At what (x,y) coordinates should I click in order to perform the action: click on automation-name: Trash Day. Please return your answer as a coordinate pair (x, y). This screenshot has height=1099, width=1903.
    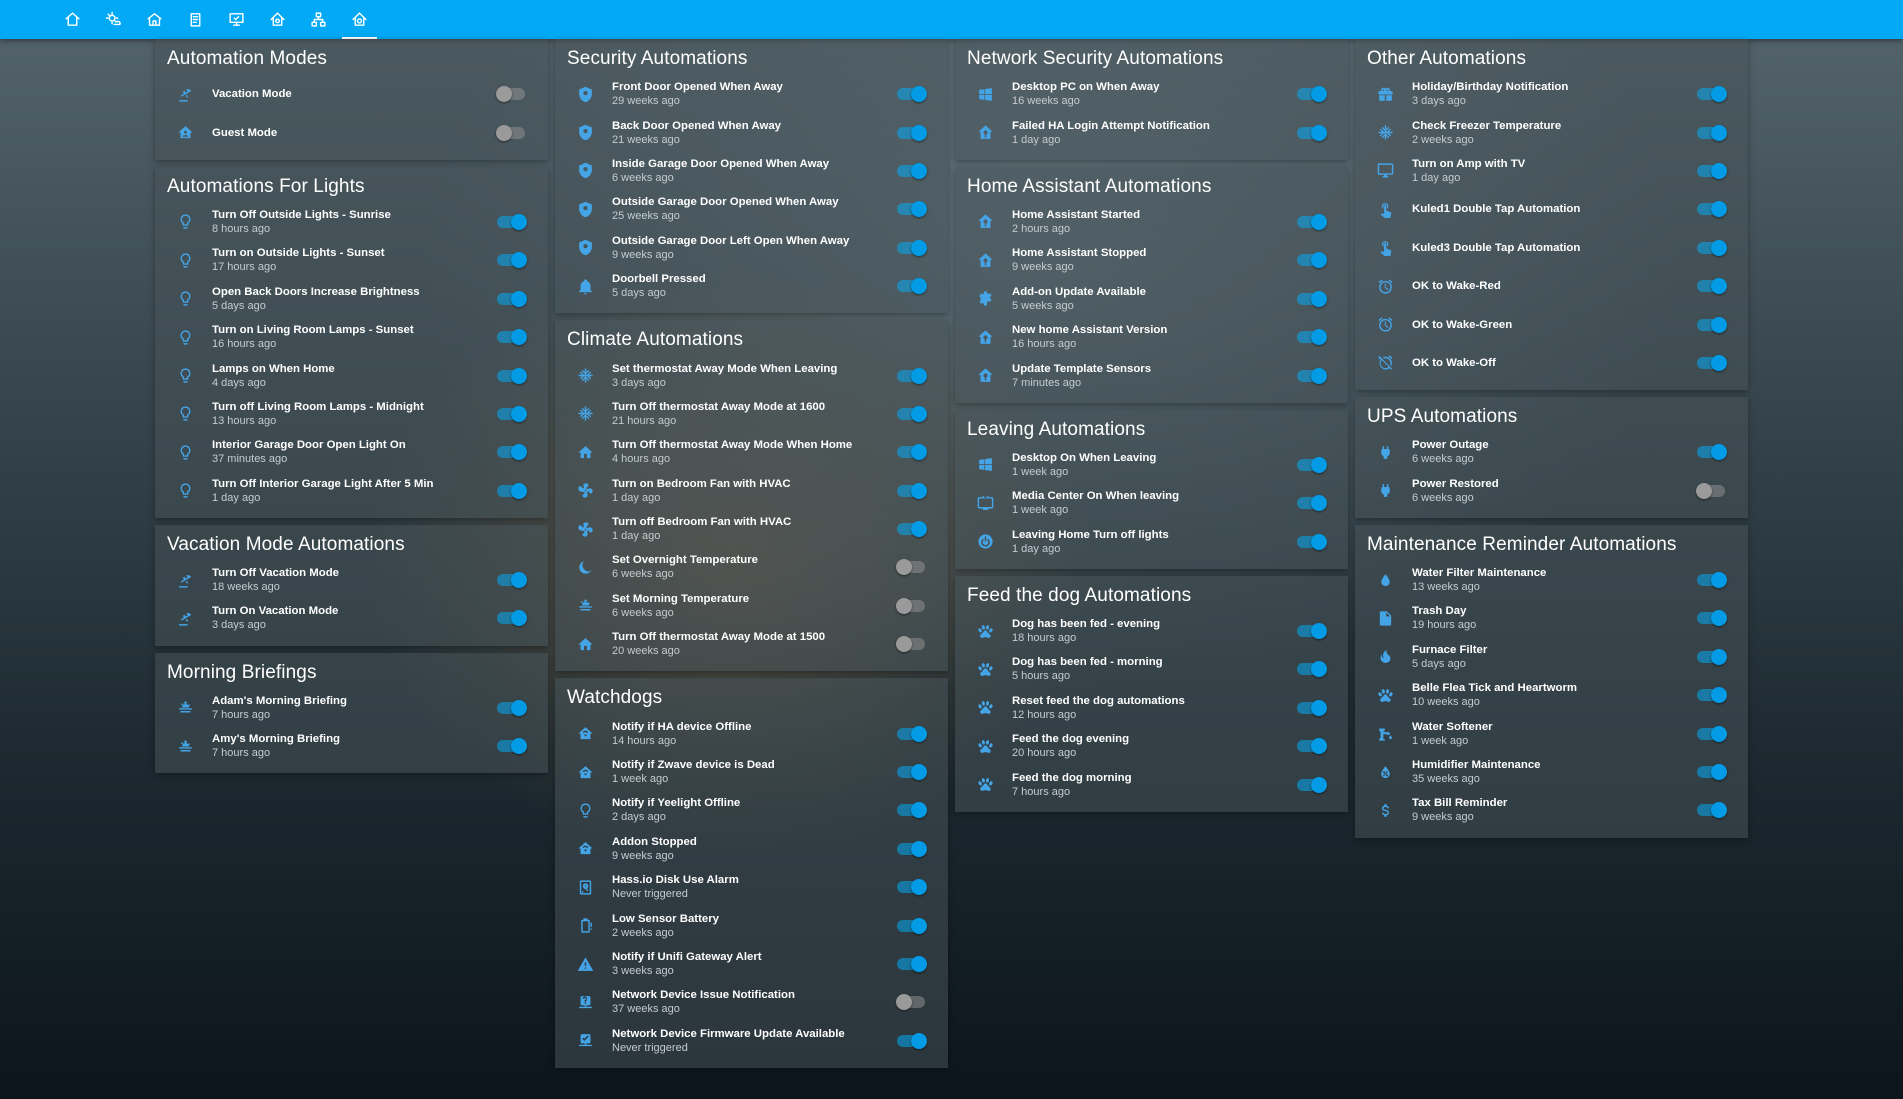
    Looking at the image, I should click on (1553, 611).